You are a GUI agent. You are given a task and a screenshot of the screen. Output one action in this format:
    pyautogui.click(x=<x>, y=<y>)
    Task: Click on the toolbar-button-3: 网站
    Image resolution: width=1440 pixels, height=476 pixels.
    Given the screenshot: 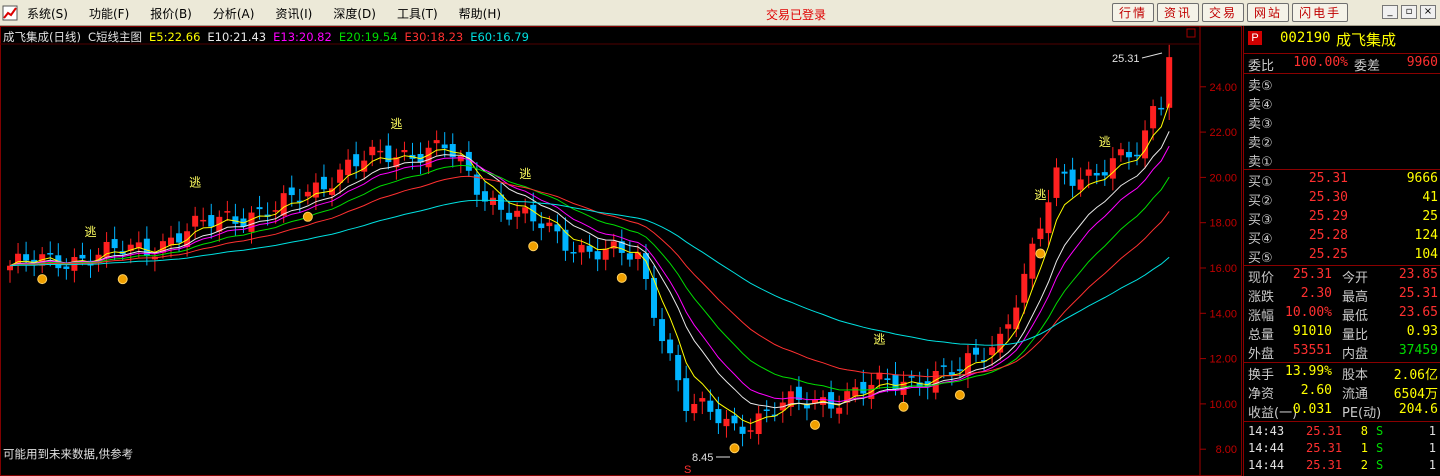 What is the action you would take?
    pyautogui.click(x=1268, y=12)
    